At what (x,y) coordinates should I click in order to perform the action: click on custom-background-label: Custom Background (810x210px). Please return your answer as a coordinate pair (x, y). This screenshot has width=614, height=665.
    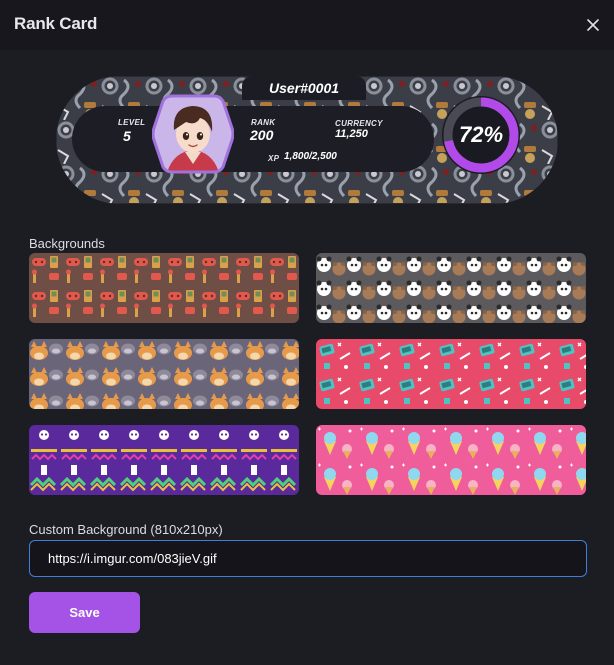
    Looking at the image, I should click on (126, 529).